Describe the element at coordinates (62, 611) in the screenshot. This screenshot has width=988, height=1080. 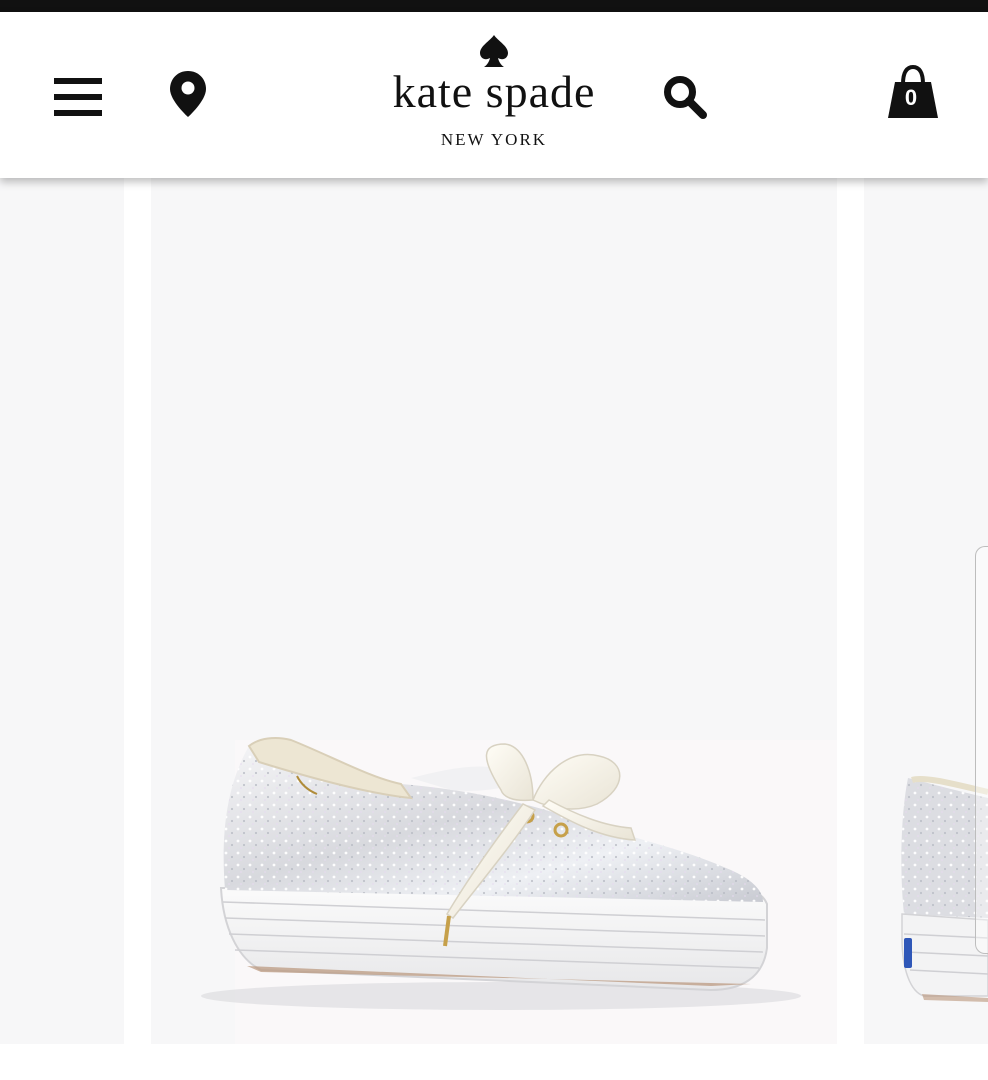
I see `previous-product-slide` at that location.